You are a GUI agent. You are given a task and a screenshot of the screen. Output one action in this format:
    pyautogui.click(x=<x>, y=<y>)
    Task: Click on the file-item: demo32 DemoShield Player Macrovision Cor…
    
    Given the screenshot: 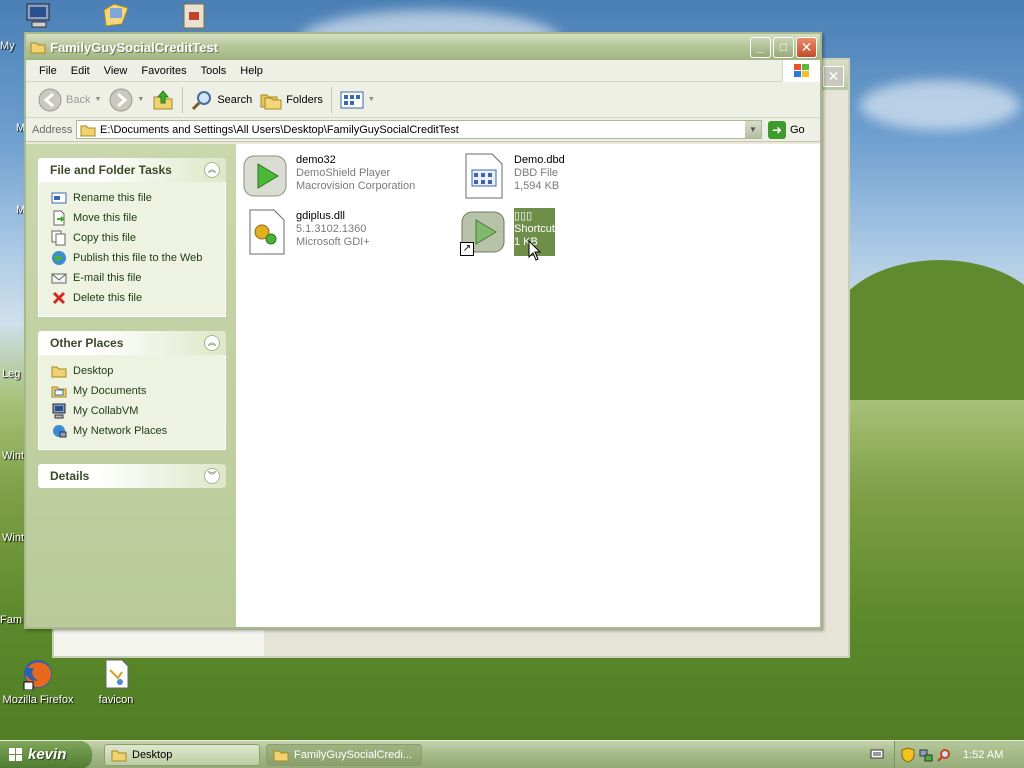 What is the action you would take?
    pyautogui.click(x=328, y=176)
    